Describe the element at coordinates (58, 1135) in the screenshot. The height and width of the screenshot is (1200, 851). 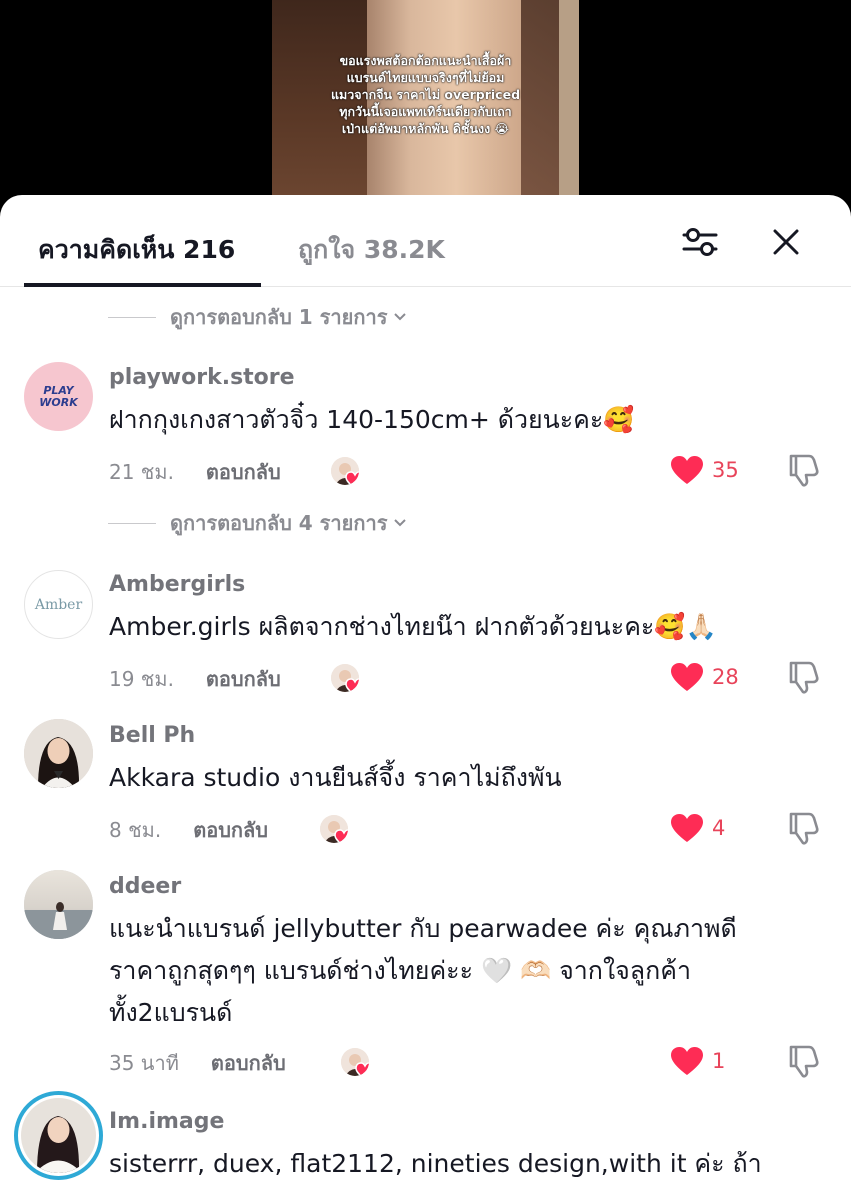
I see `avatar-with-story-ring` at that location.